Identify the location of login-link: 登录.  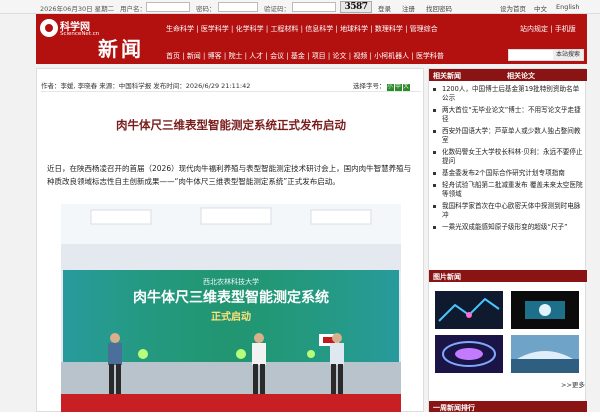
(384, 8).